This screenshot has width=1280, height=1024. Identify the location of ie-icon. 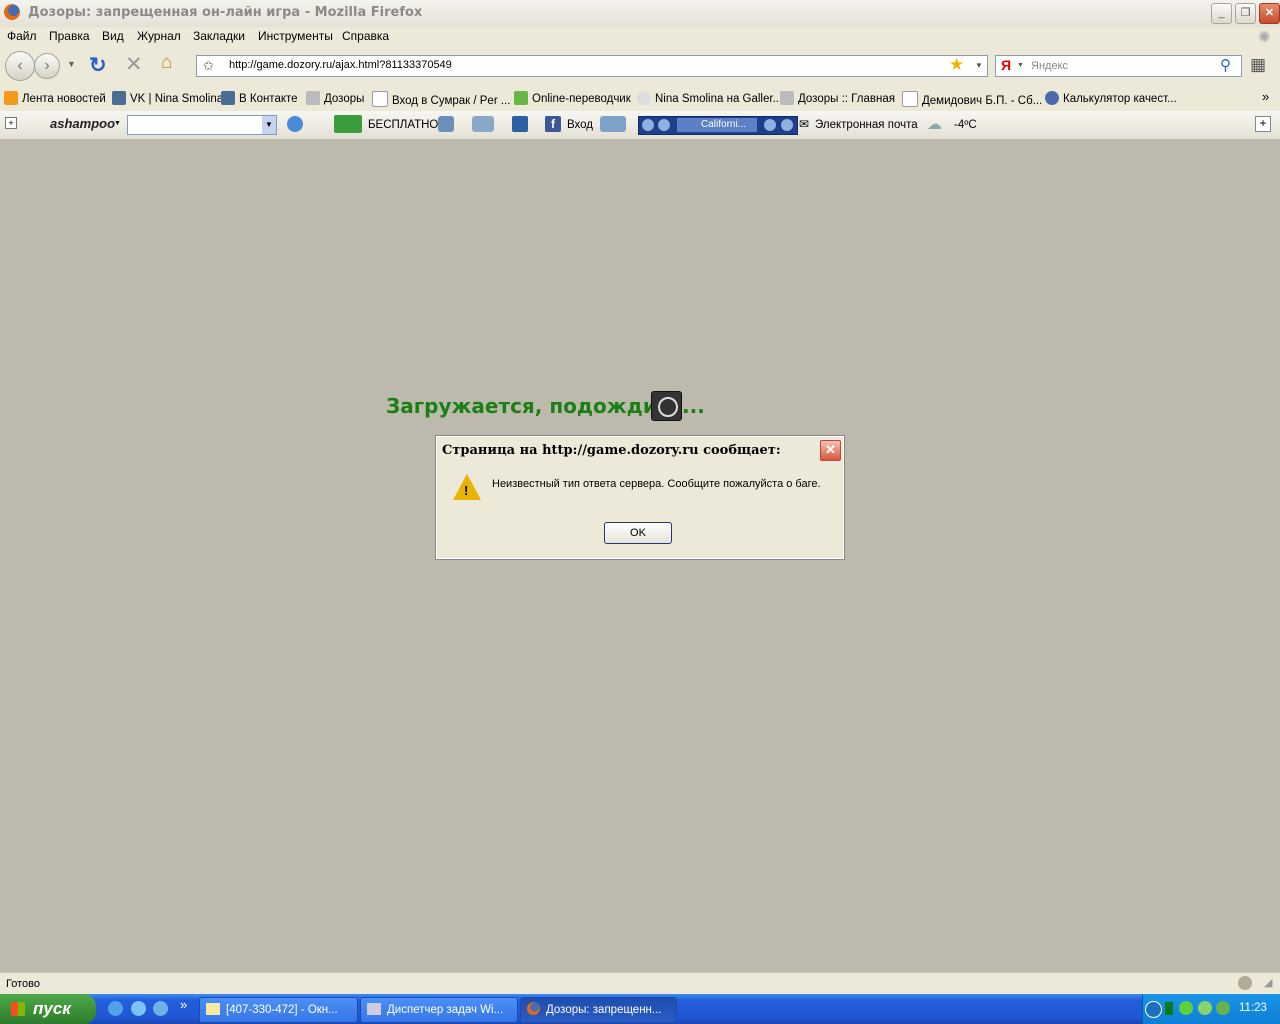
(115, 1008).